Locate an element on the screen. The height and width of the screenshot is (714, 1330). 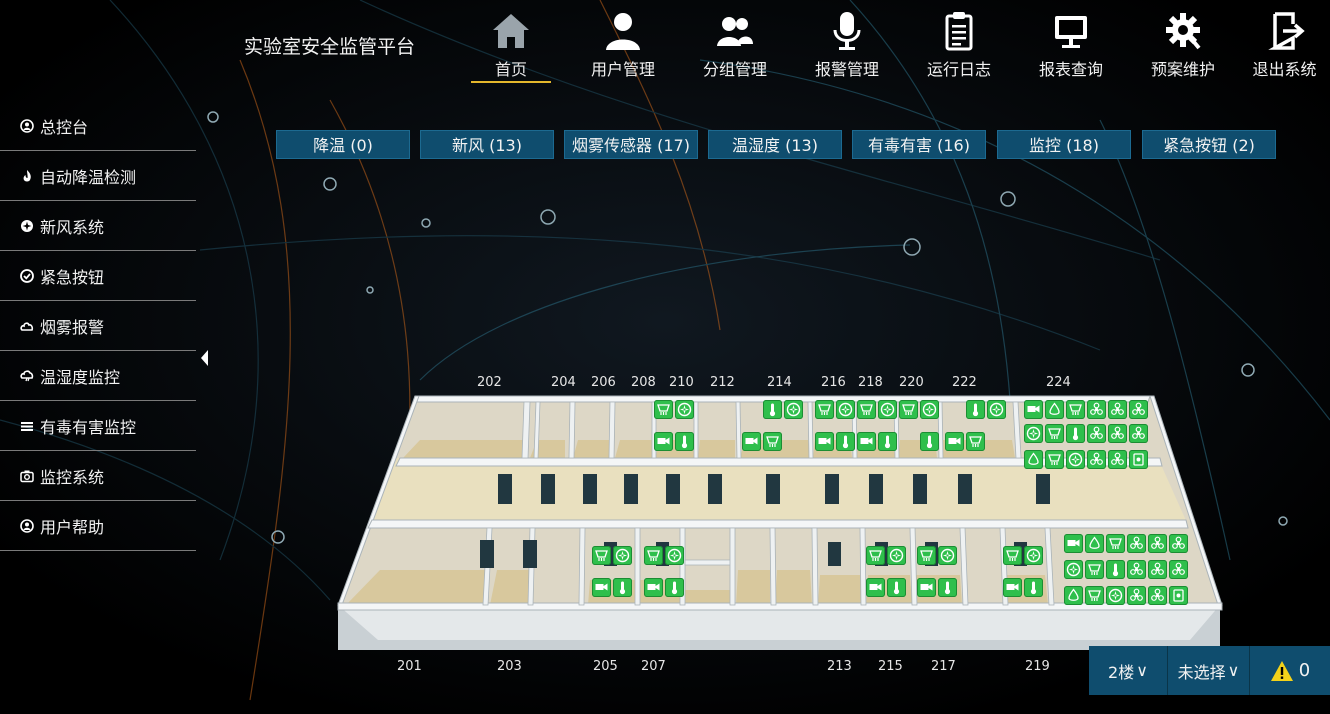
nav-group-management: 分组管理 is located at coordinates (735, 48).